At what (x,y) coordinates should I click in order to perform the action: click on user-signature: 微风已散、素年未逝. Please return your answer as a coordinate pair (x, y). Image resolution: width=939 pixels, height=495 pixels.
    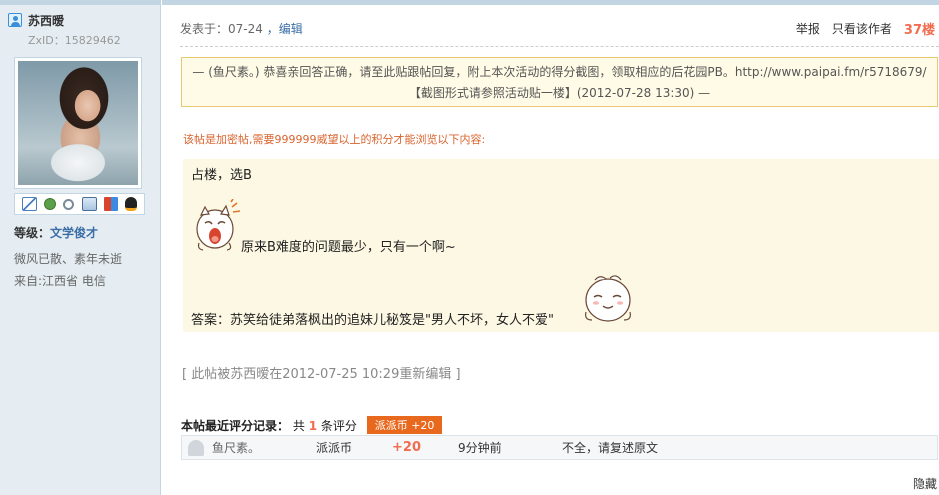
    Looking at the image, I should click on (68, 259).